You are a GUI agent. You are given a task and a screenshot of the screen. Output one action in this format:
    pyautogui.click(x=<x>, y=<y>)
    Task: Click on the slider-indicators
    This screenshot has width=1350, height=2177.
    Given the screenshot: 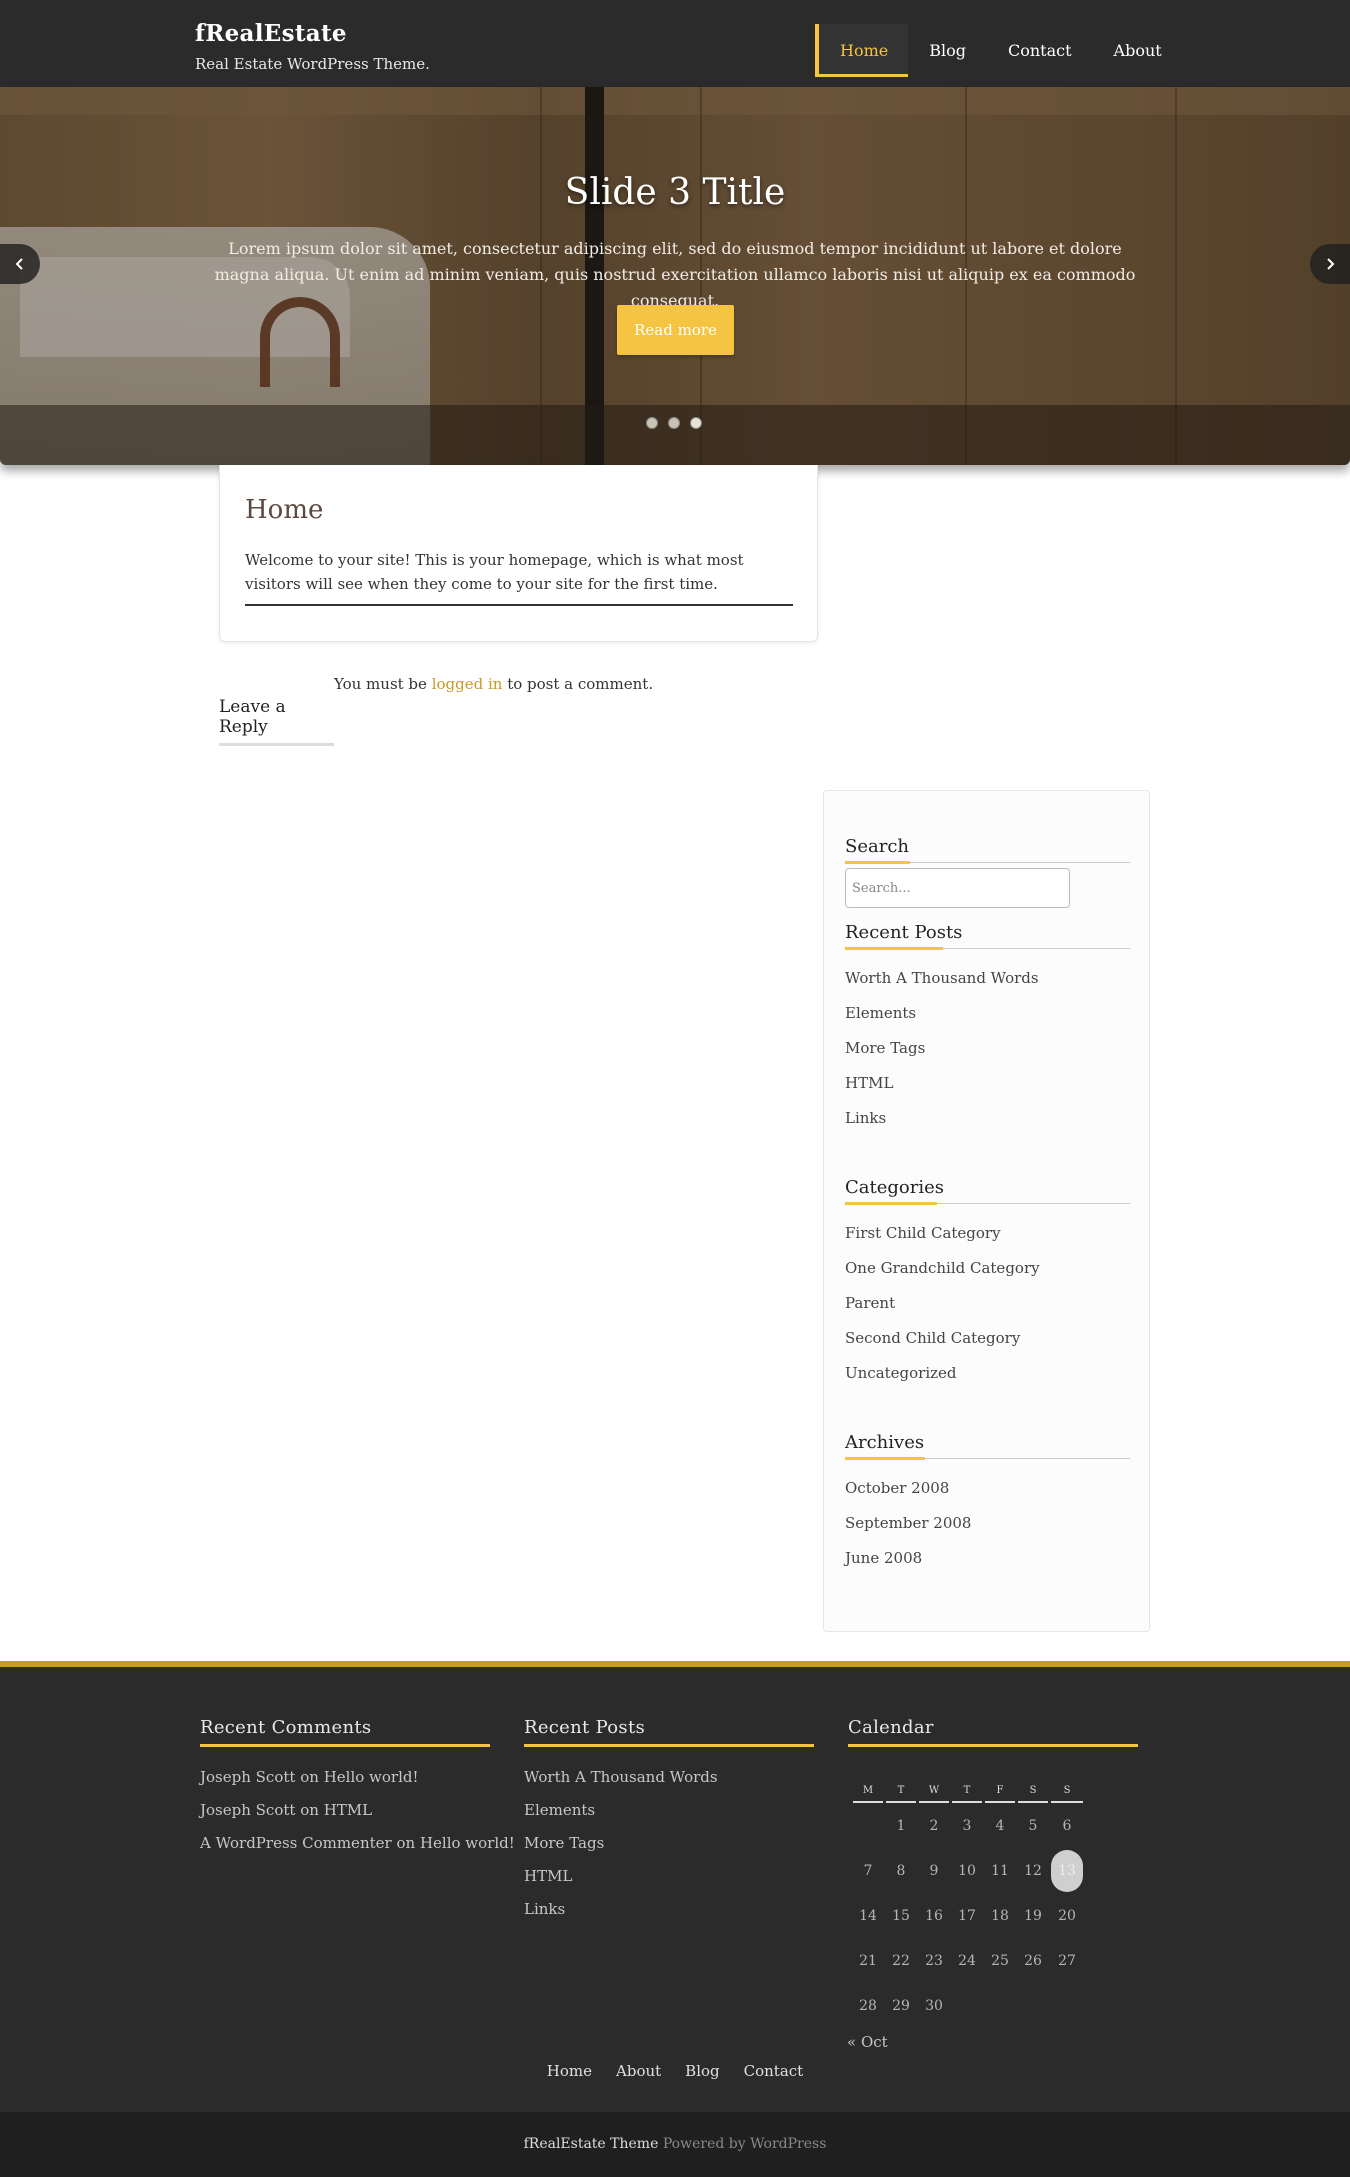 What is the action you would take?
    pyautogui.click(x=674, y=423)
    